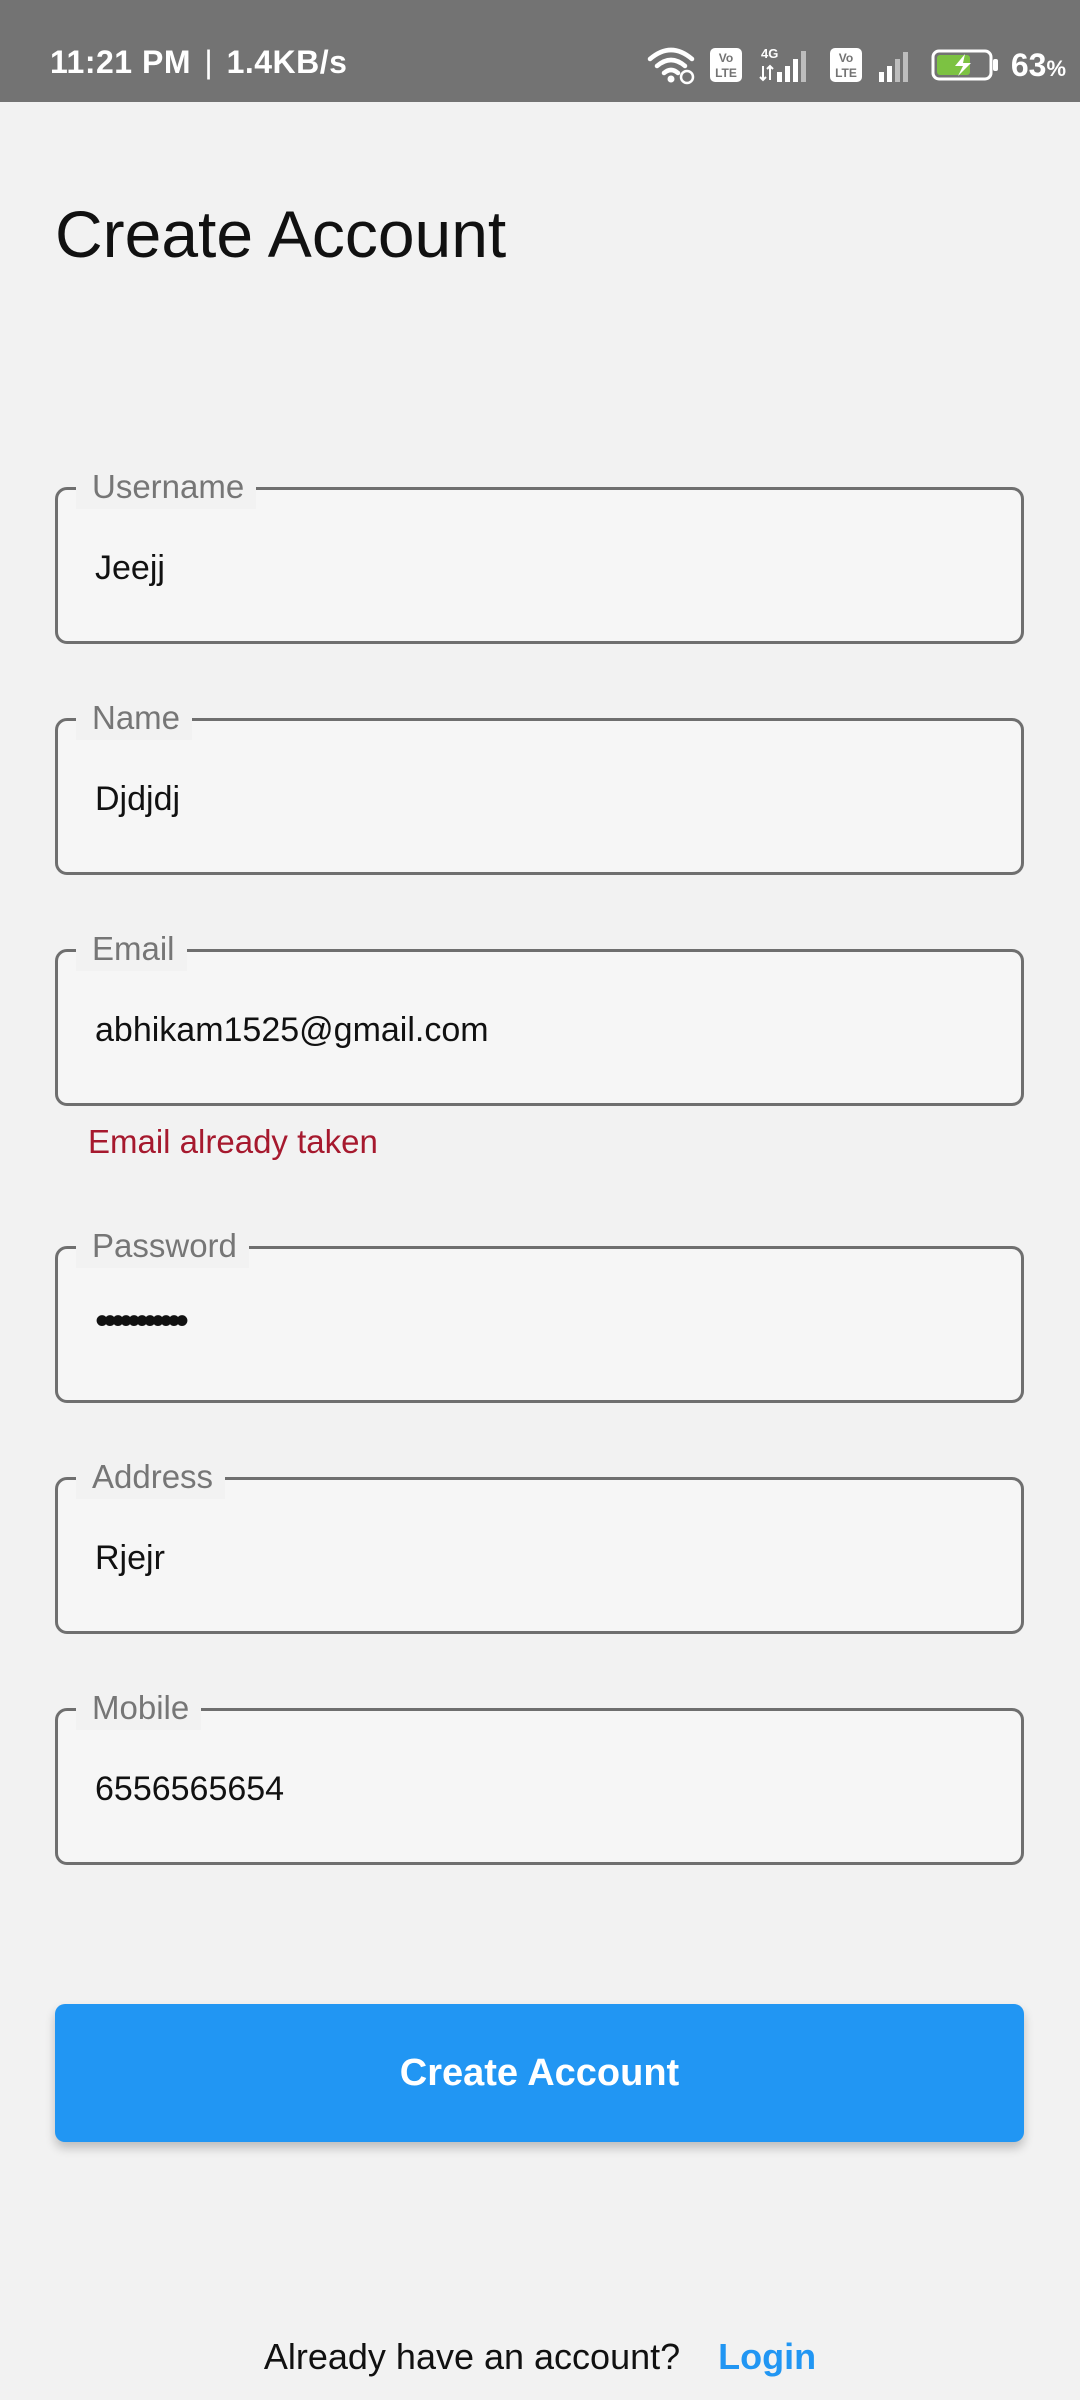  Describe the element at coordinates (130, 1558) in the screenshot. I see `address-value: Rjejr` at that location.